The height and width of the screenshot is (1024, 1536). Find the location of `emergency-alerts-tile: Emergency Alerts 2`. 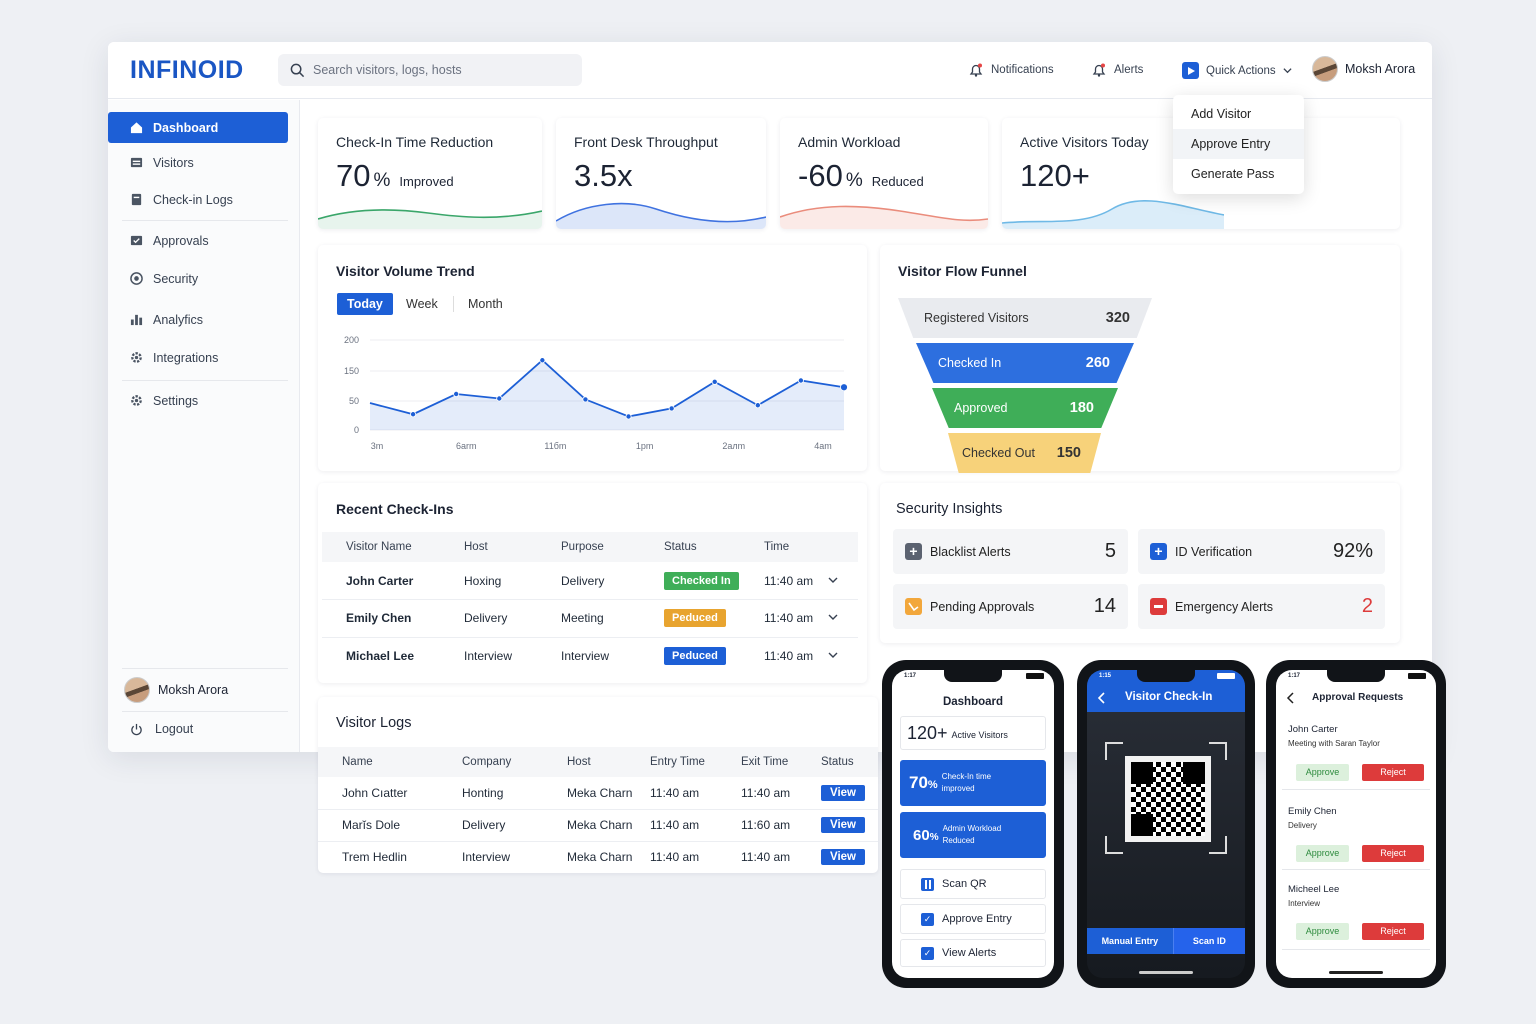

emergency-alerts-tile: Emergency Alerts 2 is located at coordinates (1261, 606).